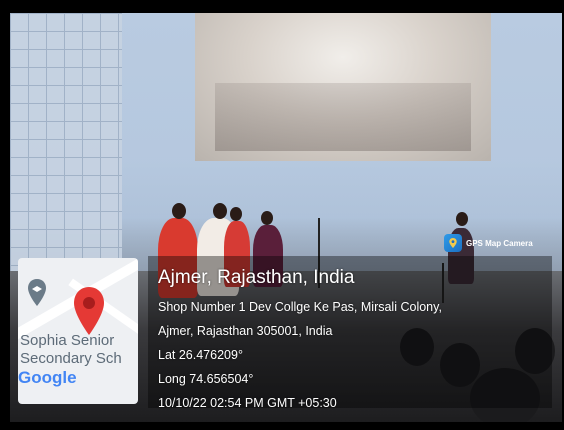 The height and width of the screenshot is (430, 564). What do you see at coordinates (67, 340) in the screenshot?
I see `map-place-label-line1: Sophia Senior` at bounding box center [67, 340].